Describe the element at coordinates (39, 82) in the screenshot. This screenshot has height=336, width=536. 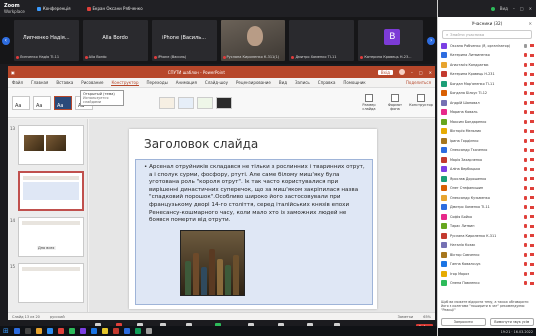
I see `tab-home: Главная` at that location.